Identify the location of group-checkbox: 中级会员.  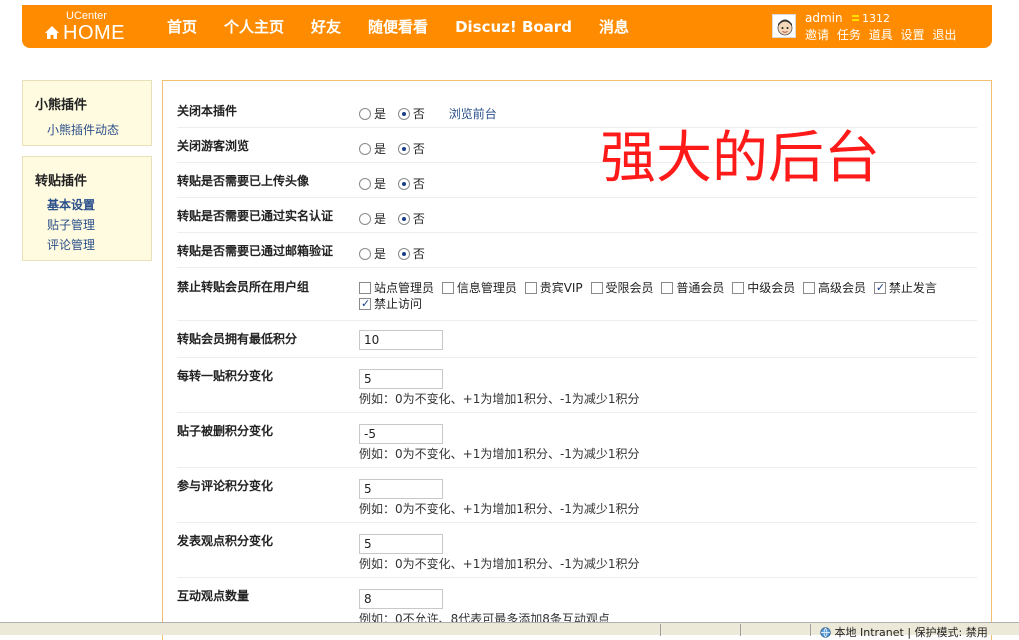
(763, 288).